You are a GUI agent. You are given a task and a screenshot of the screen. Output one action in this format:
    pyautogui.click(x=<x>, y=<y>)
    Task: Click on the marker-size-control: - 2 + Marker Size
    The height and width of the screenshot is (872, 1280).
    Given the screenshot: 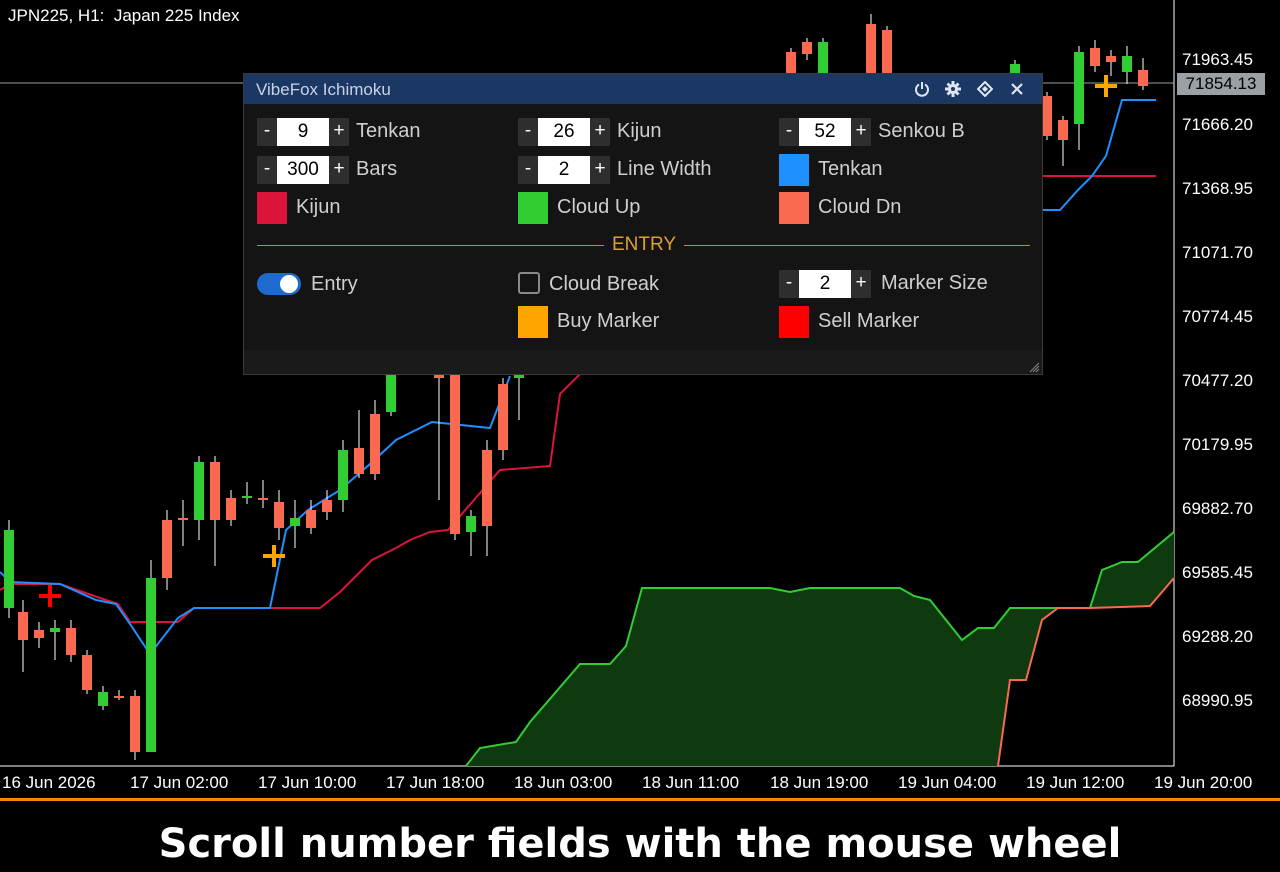 What is the action you would take?
    pyautogui.click(x=904, y=284)
    